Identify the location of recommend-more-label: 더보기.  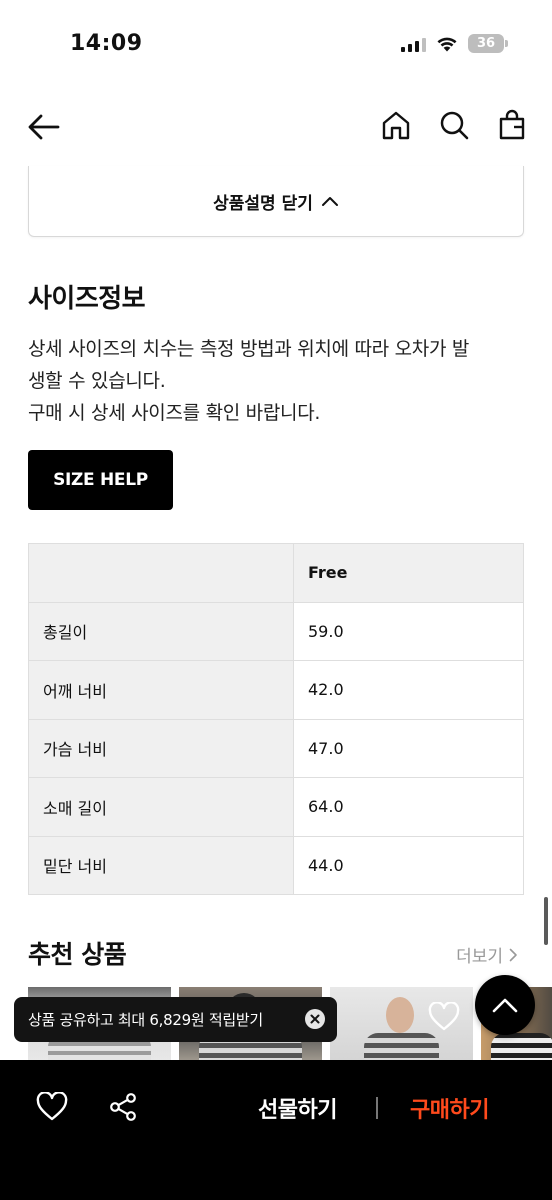
(479, 957).